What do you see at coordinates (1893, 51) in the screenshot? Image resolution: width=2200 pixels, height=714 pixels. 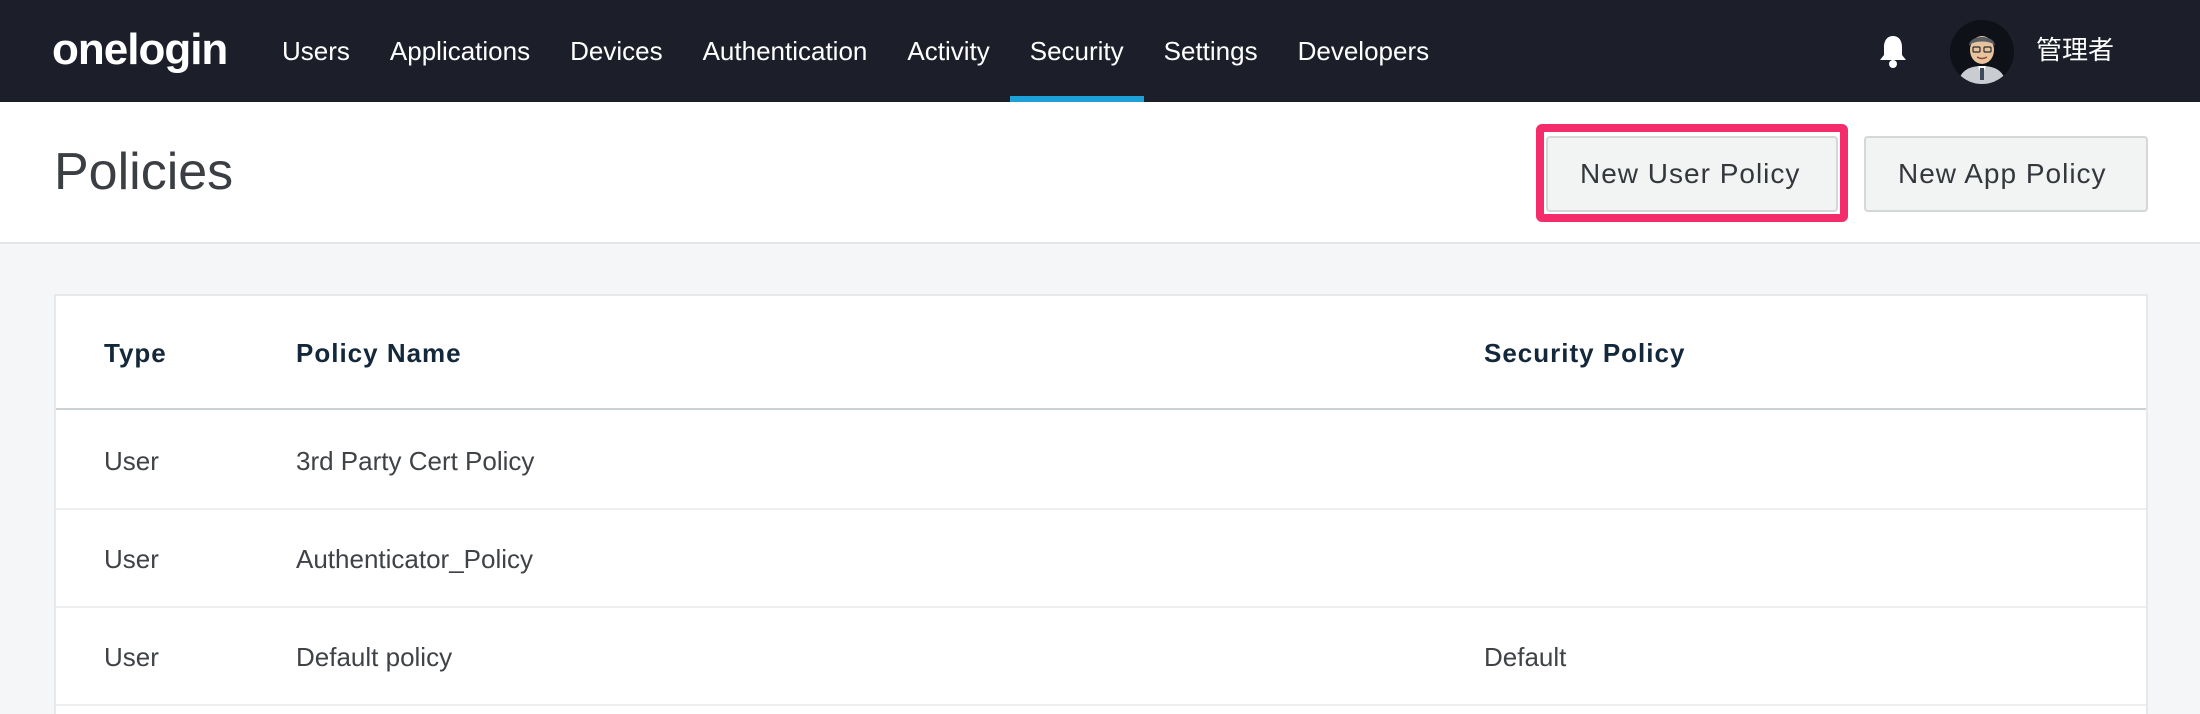 I see `bell-icon` at bounding box center [1893, 51].